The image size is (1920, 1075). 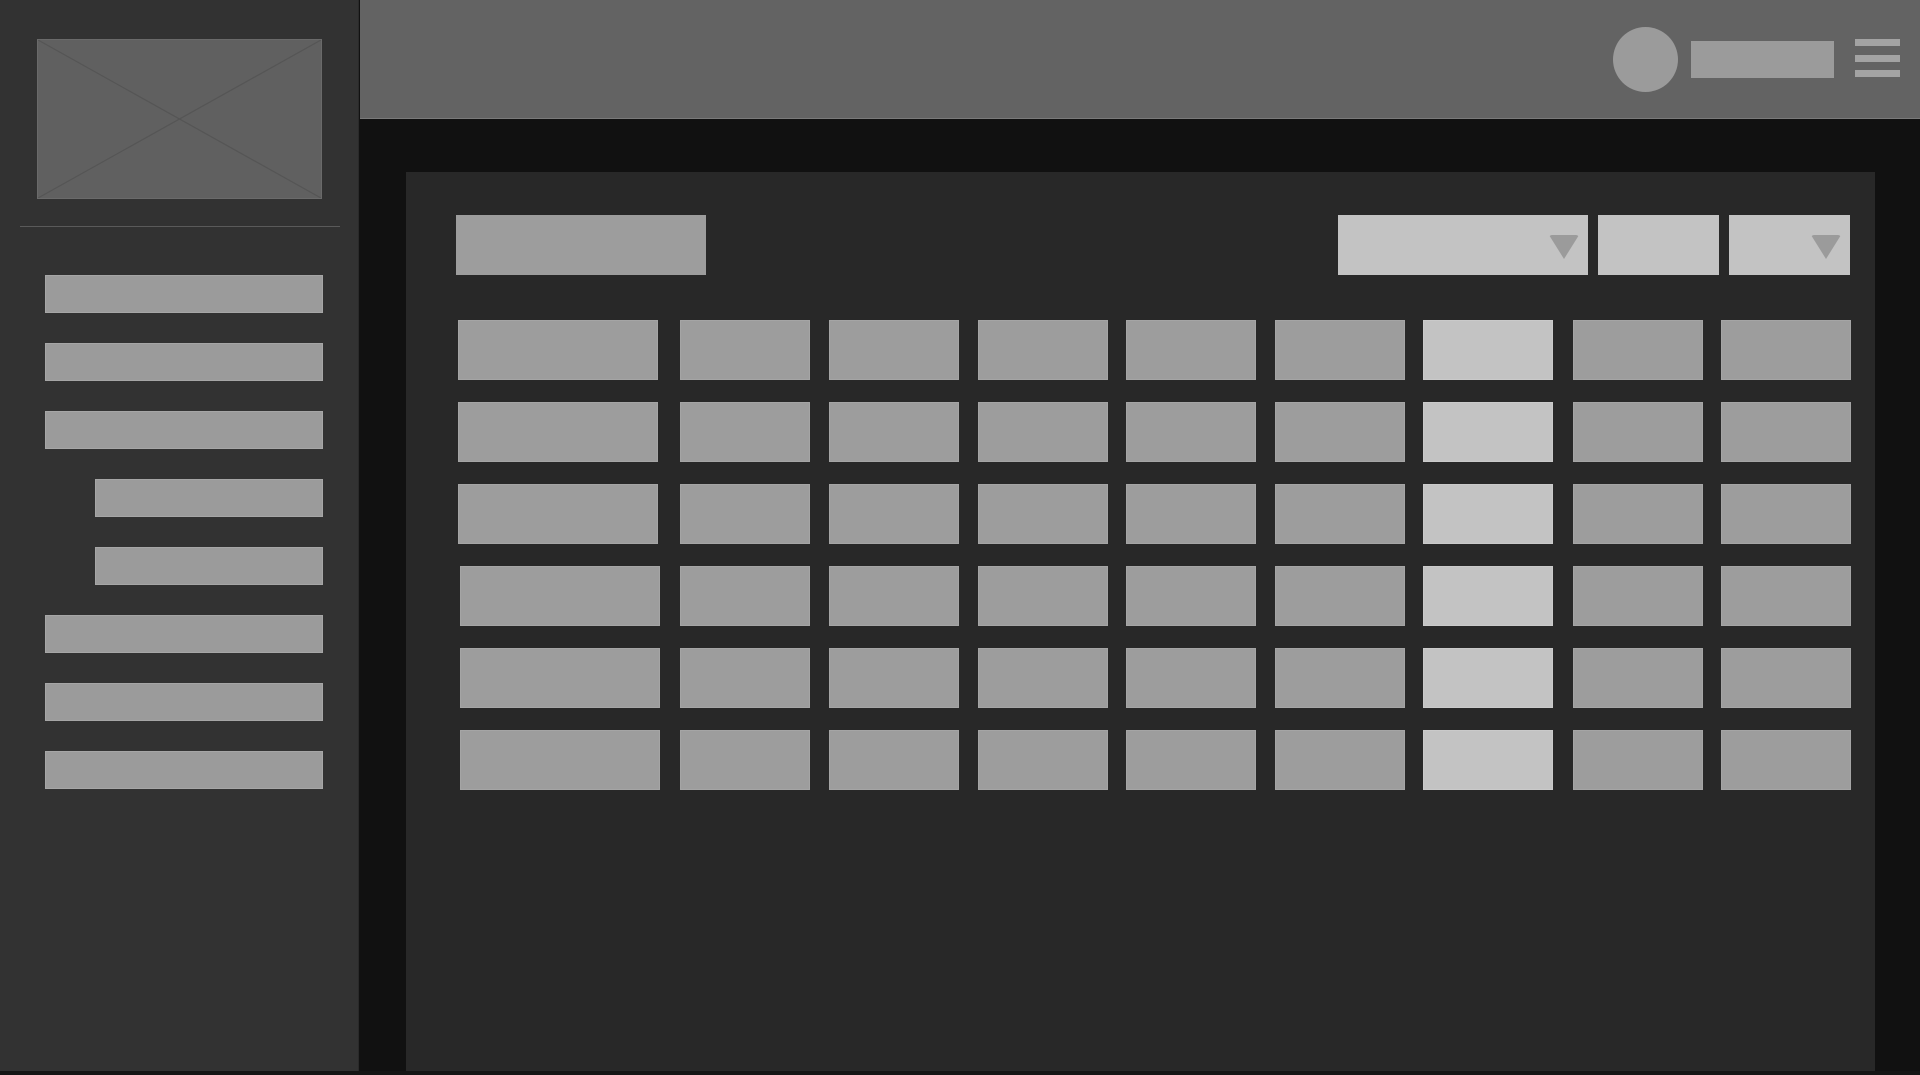 I want to click on user-avatar-icon, so click(x=1645, y=59).